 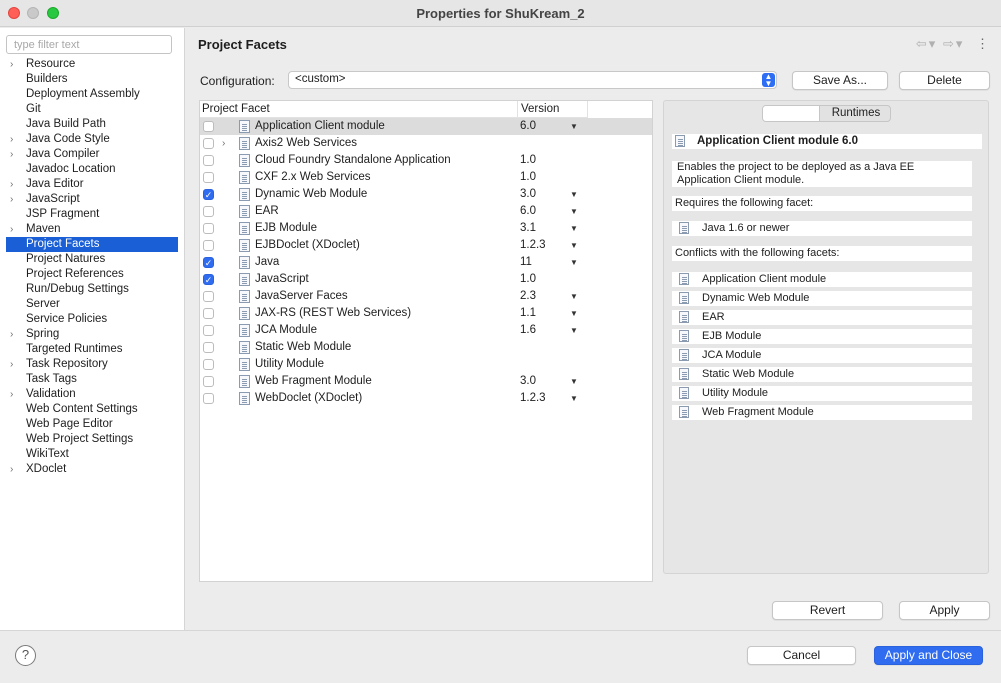 What do you see at coordinates (528, 330) in the screenshot?
I see `facet-version: 1.6` at bounding box center [528, 330].